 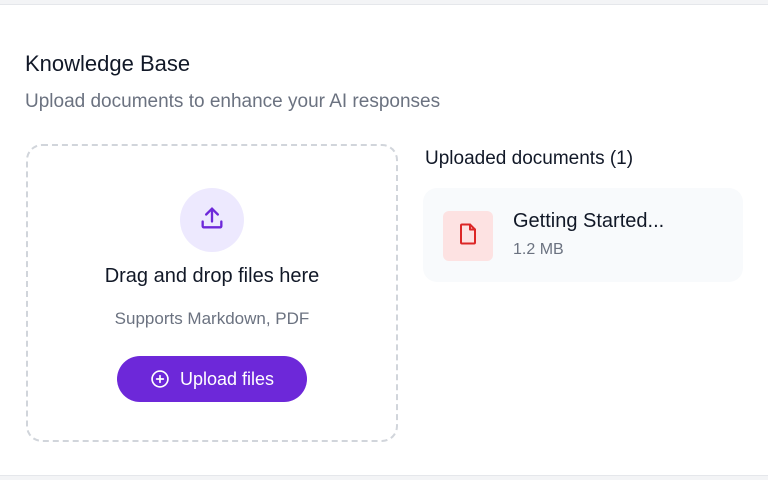 What do you see at coordinates (538, 249) in the screenshot?
I see `document-size: 1.2 MB` at bounding box center [538, 249].